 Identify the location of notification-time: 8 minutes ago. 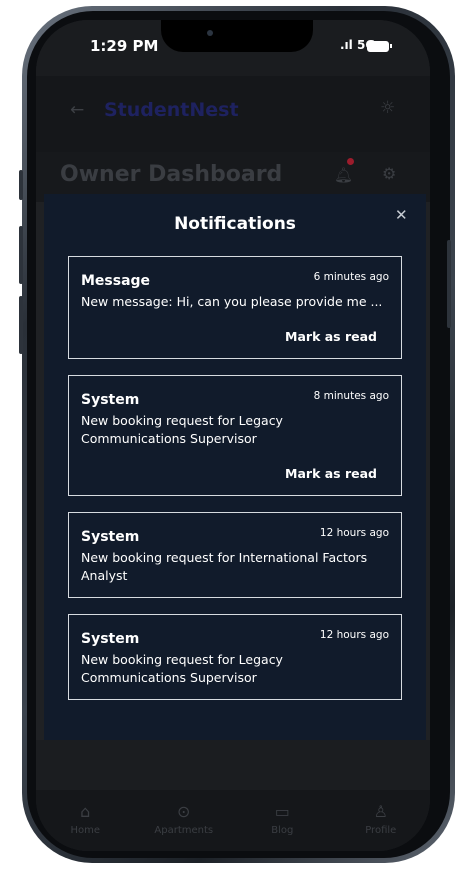
(351, 396).